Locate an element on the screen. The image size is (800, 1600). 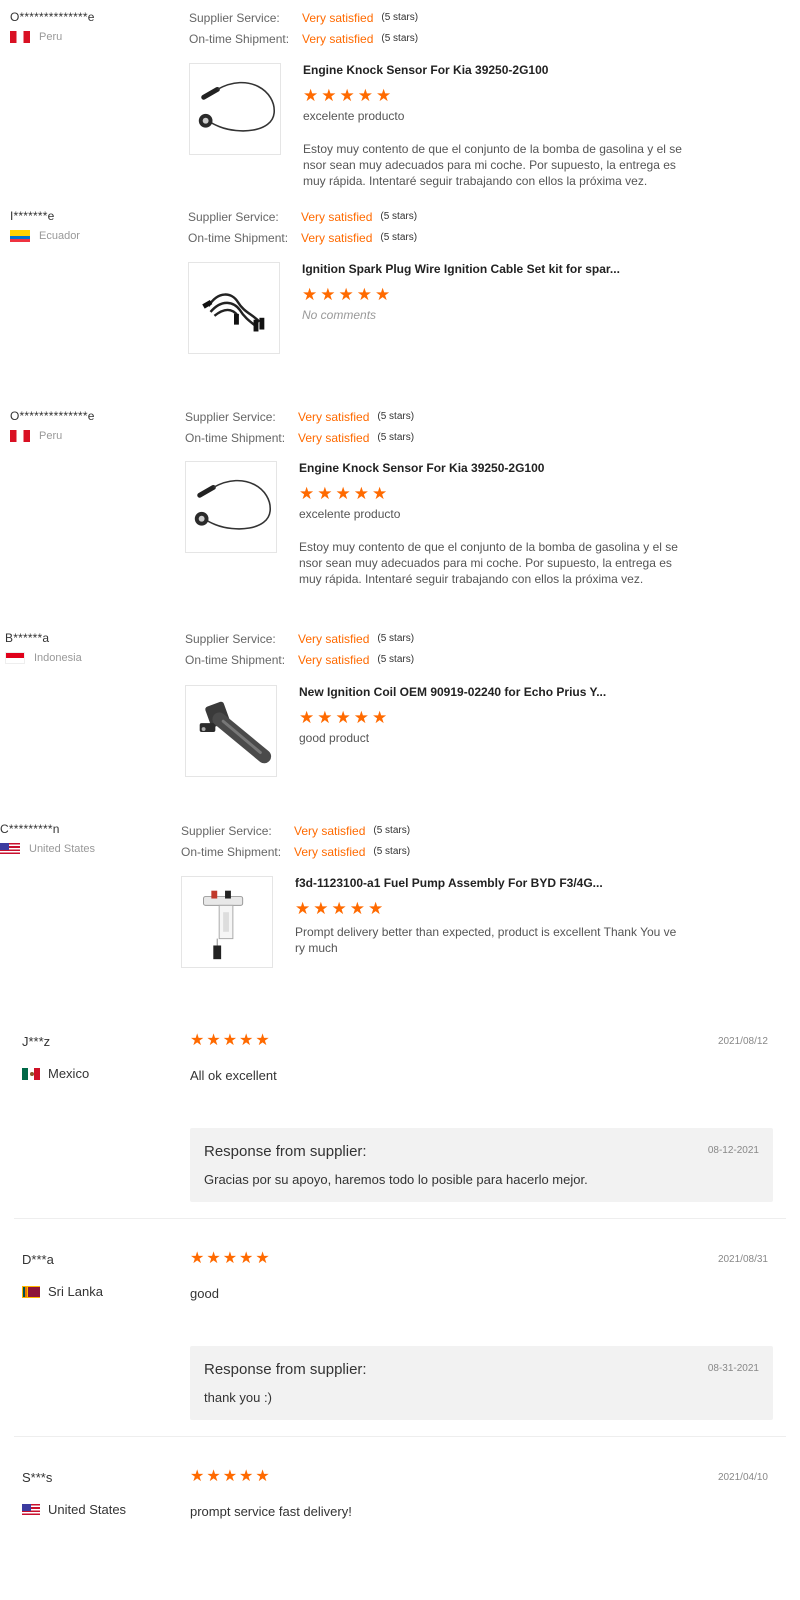
mexico-flag-icon is located at coordinates (31, 1073).